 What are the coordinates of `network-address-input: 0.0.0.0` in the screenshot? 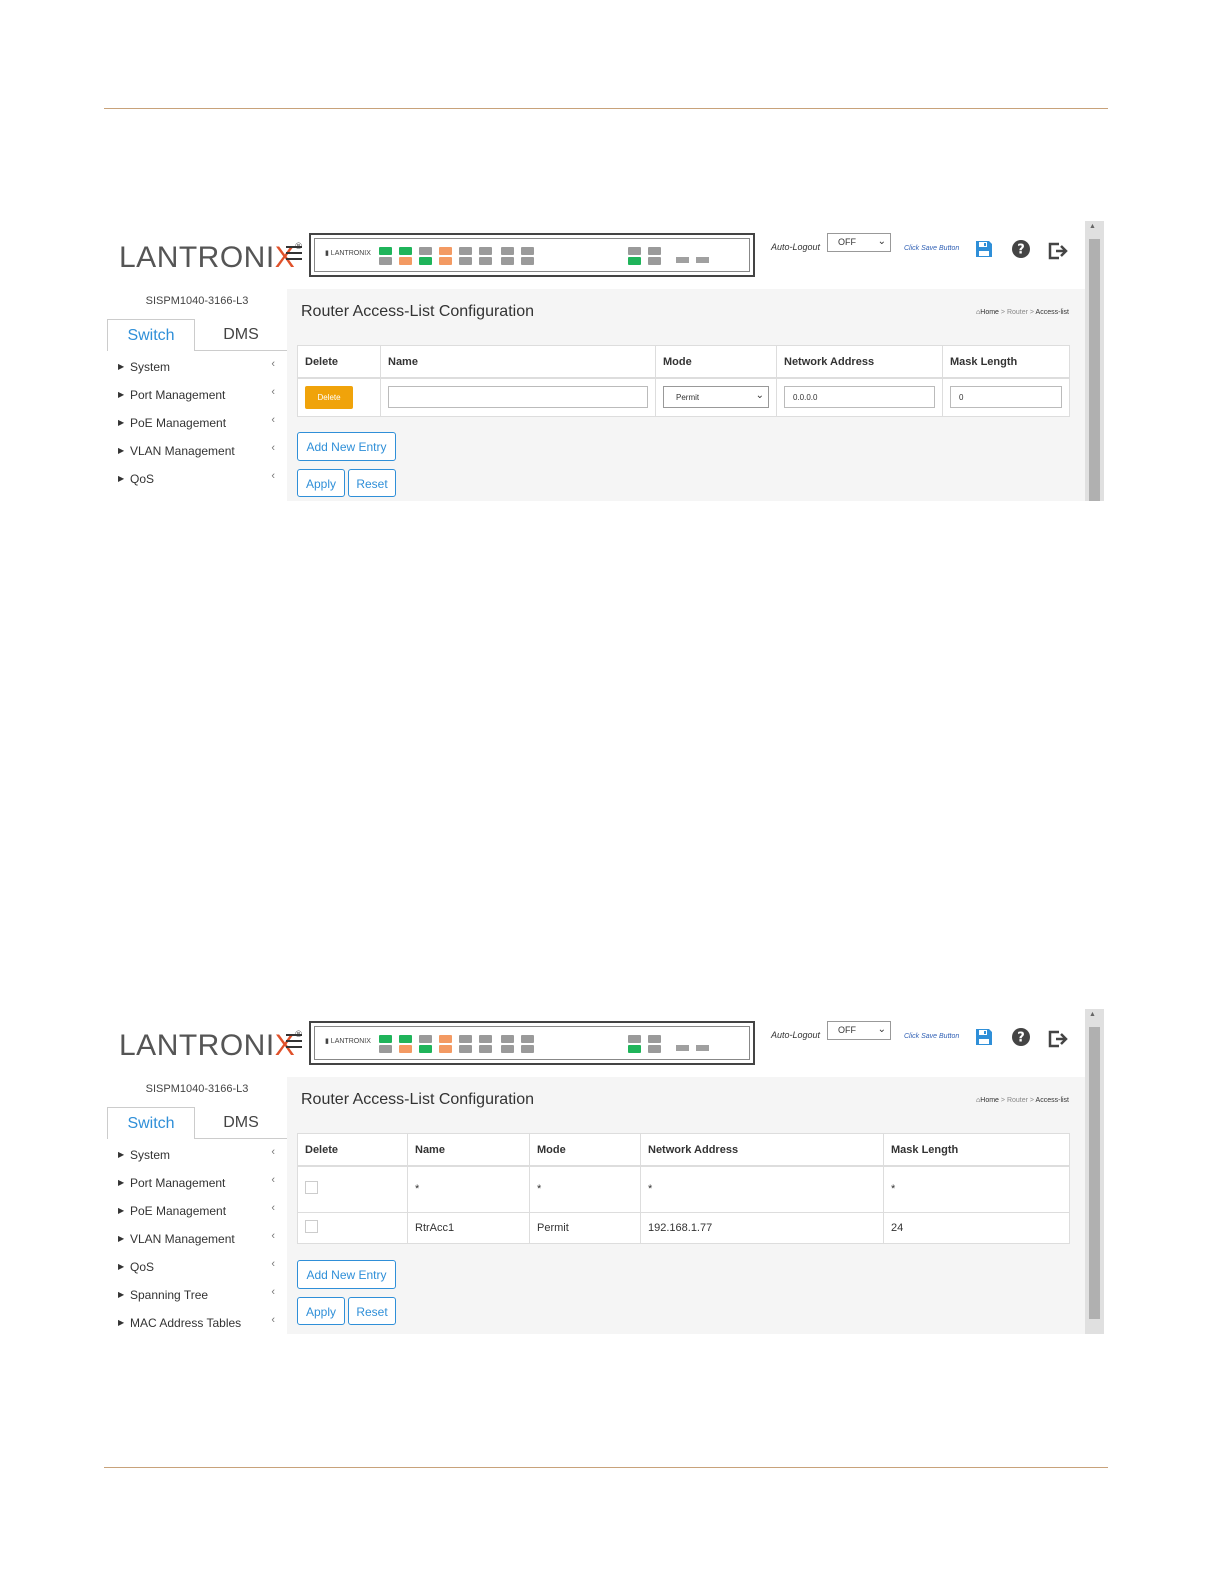 It's located at (859, 397).